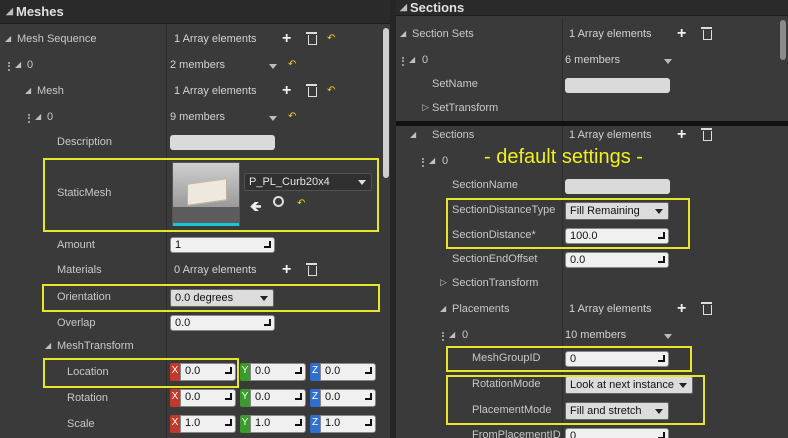 The height and width of the screenshot is (438, 788). Describe the element at coordinates (348, 424) in the screenshot. I see `scale-z-input: 1.0` at that location.